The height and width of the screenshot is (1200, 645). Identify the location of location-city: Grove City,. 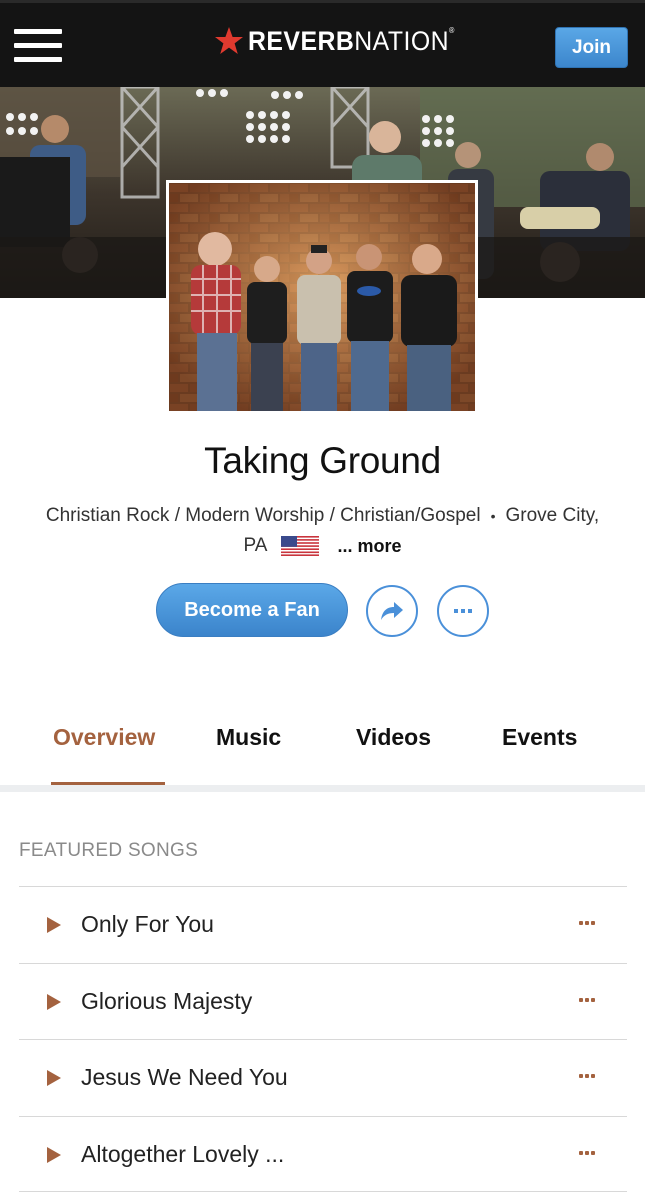
(552, 515).